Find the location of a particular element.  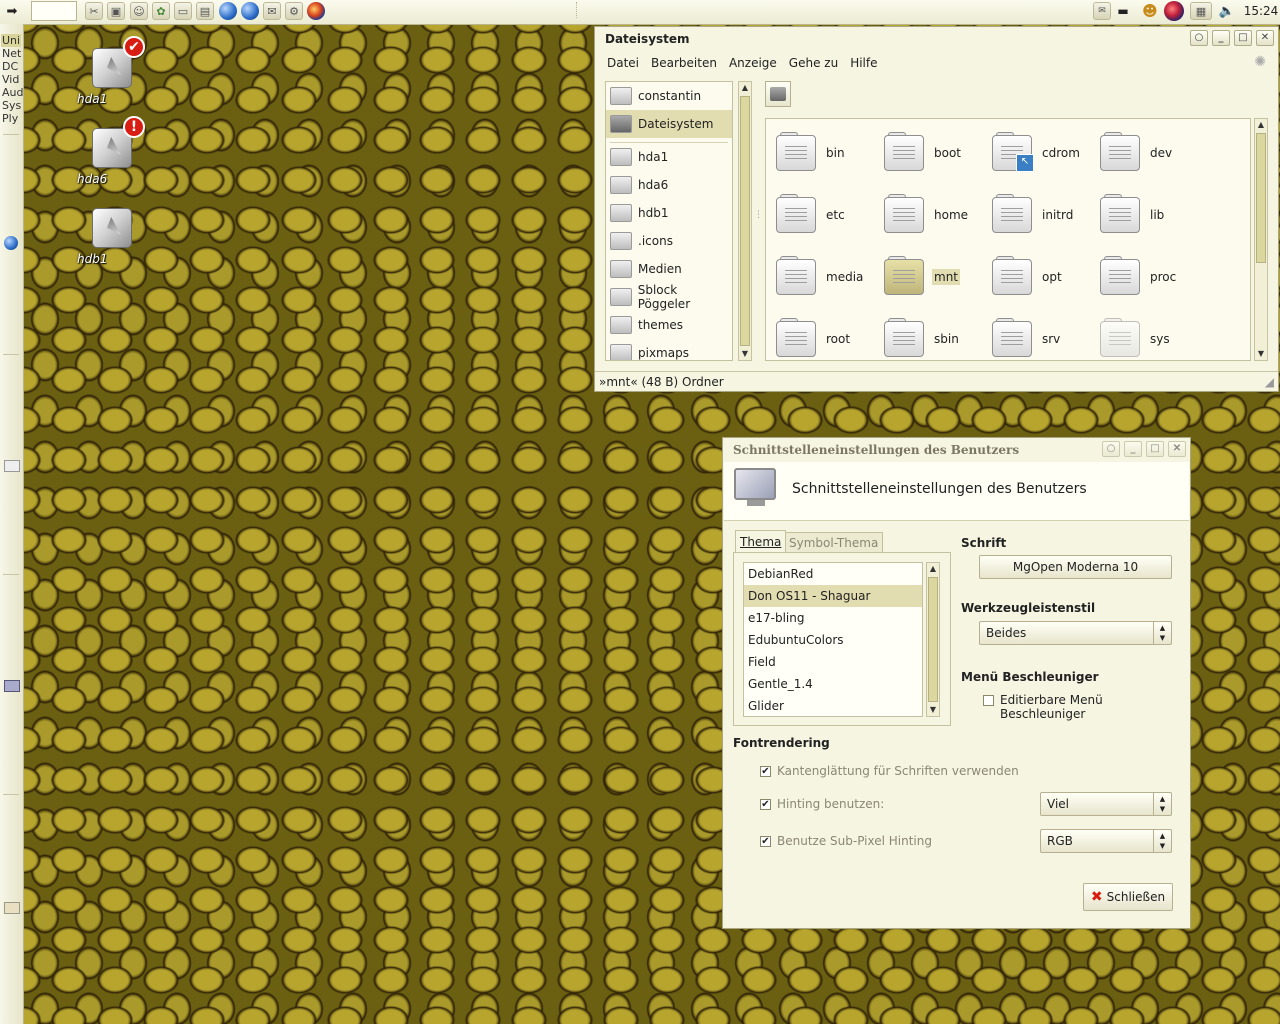

pane-resize-handle: ⋮ is located at coordinates (758, 215).